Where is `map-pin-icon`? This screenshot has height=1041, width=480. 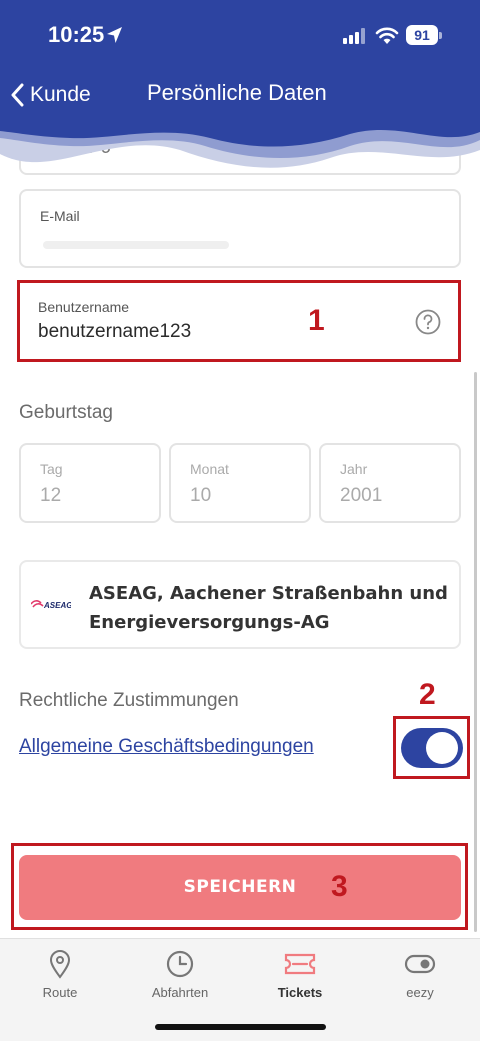 map-pin-icon is located at coordinates (60, 964).